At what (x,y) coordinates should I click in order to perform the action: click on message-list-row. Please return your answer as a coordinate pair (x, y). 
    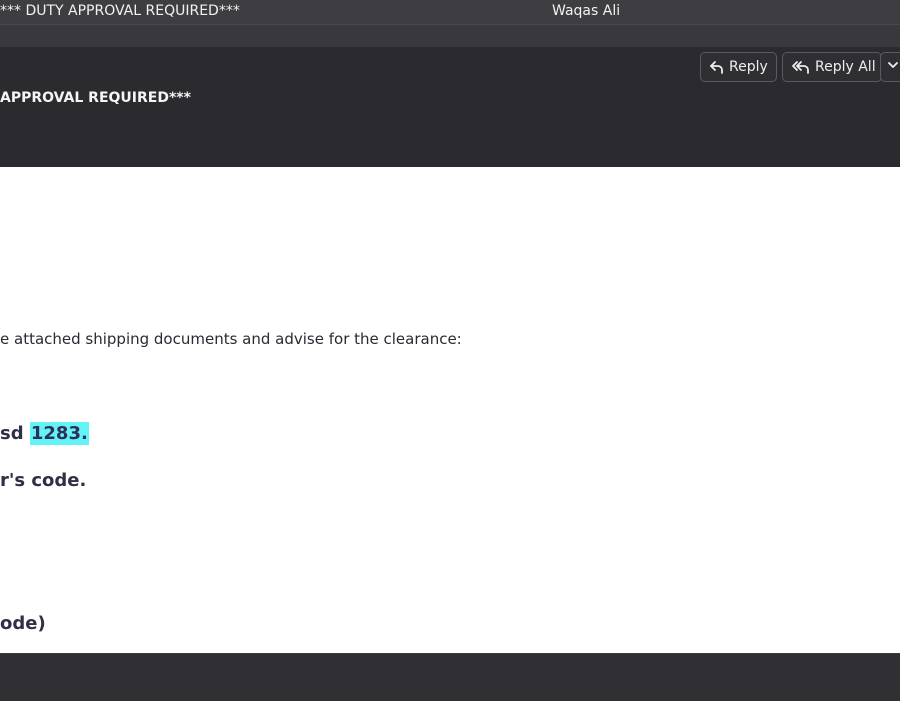
    Looking at the image, I should click on (450, 36).